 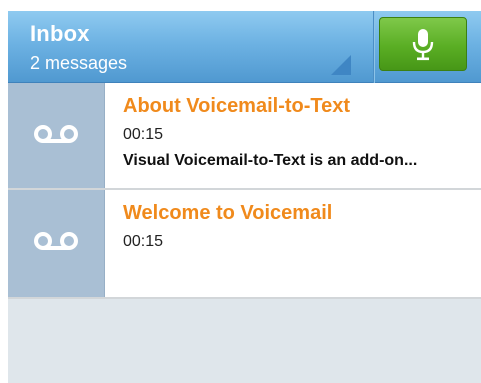 I want to click on message-title: Welcome to Voicemail, so click(x=228, y=213).